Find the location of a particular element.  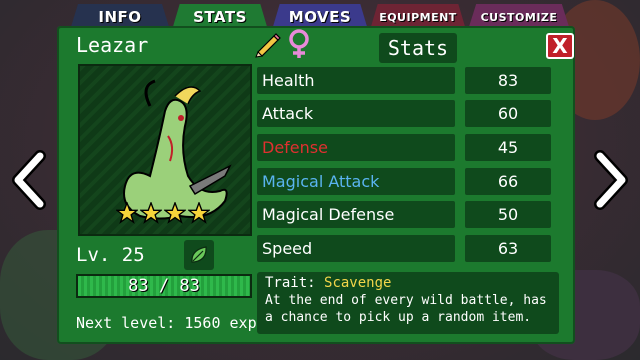

stat-row-magical-attack: Magical Attack 66 is located at coordinates (404, 181).